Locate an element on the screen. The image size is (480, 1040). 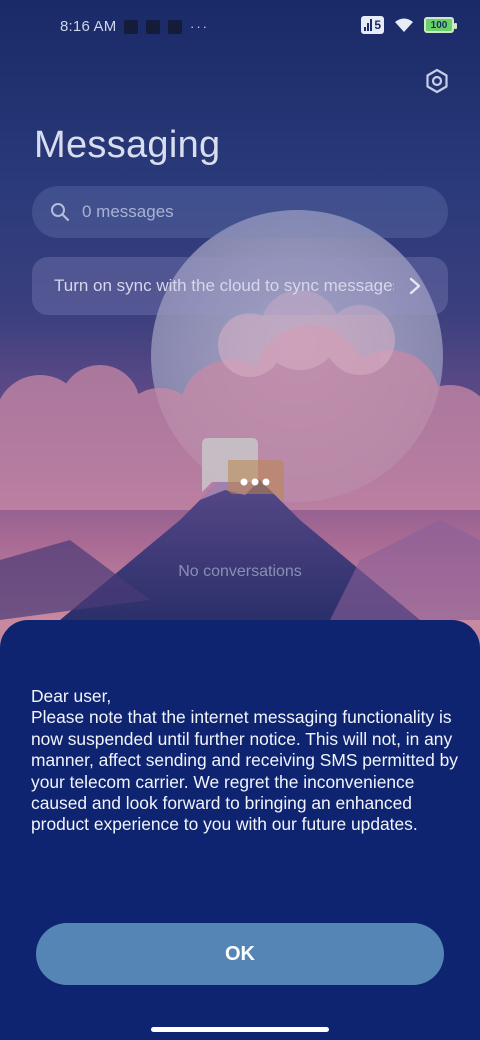
gear-icon is located at coordinates (437, 81).